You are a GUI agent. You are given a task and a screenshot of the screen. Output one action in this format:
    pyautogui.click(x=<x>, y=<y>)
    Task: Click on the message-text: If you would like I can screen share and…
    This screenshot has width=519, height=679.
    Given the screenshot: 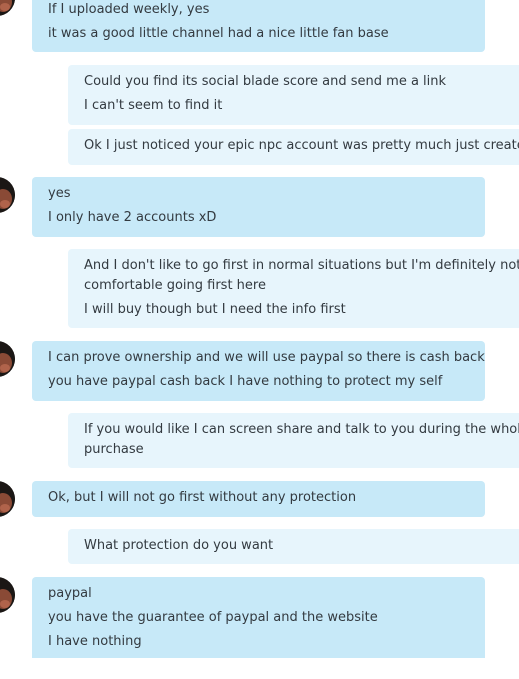 What is the action you would take?
    pyautogui.click(x=301, y=429)
    